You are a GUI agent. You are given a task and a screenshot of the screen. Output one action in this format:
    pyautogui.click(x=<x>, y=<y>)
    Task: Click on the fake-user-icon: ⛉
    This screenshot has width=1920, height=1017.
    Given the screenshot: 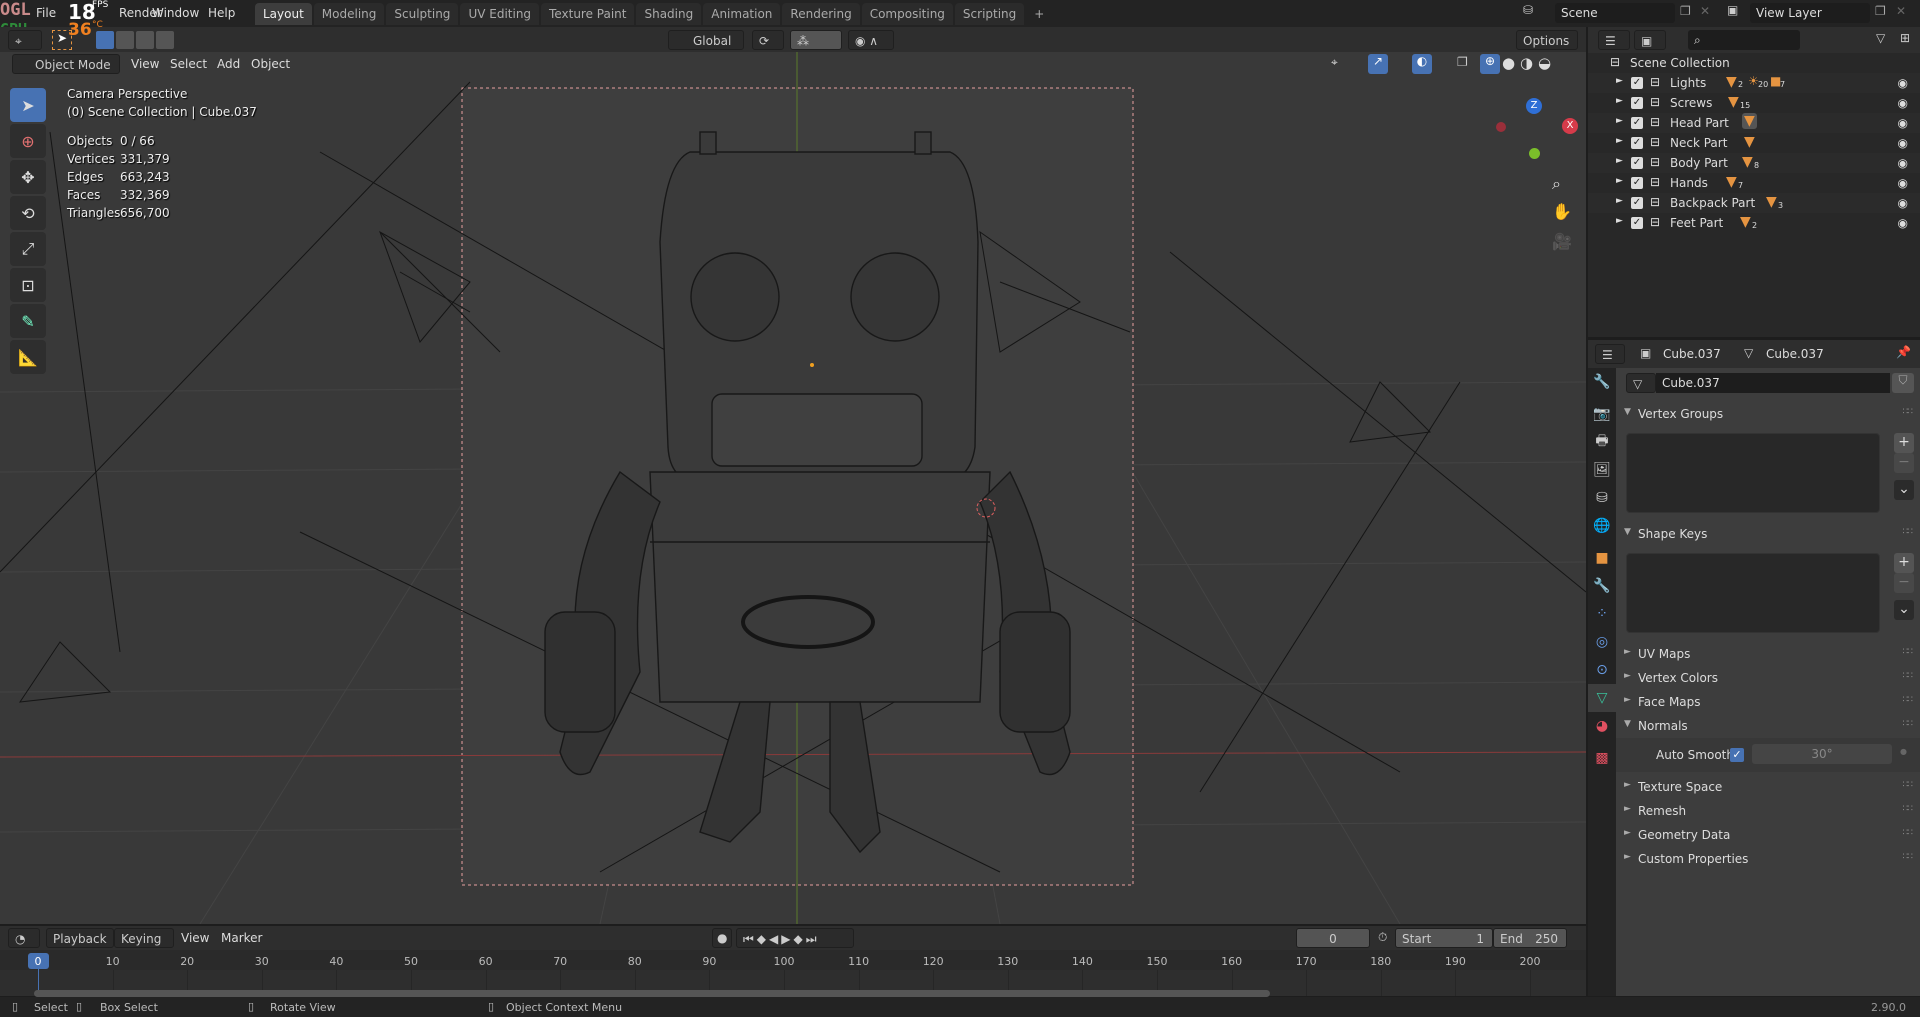 What is the action you would take?
    pyautogui.click(x=1903, y=383)
    